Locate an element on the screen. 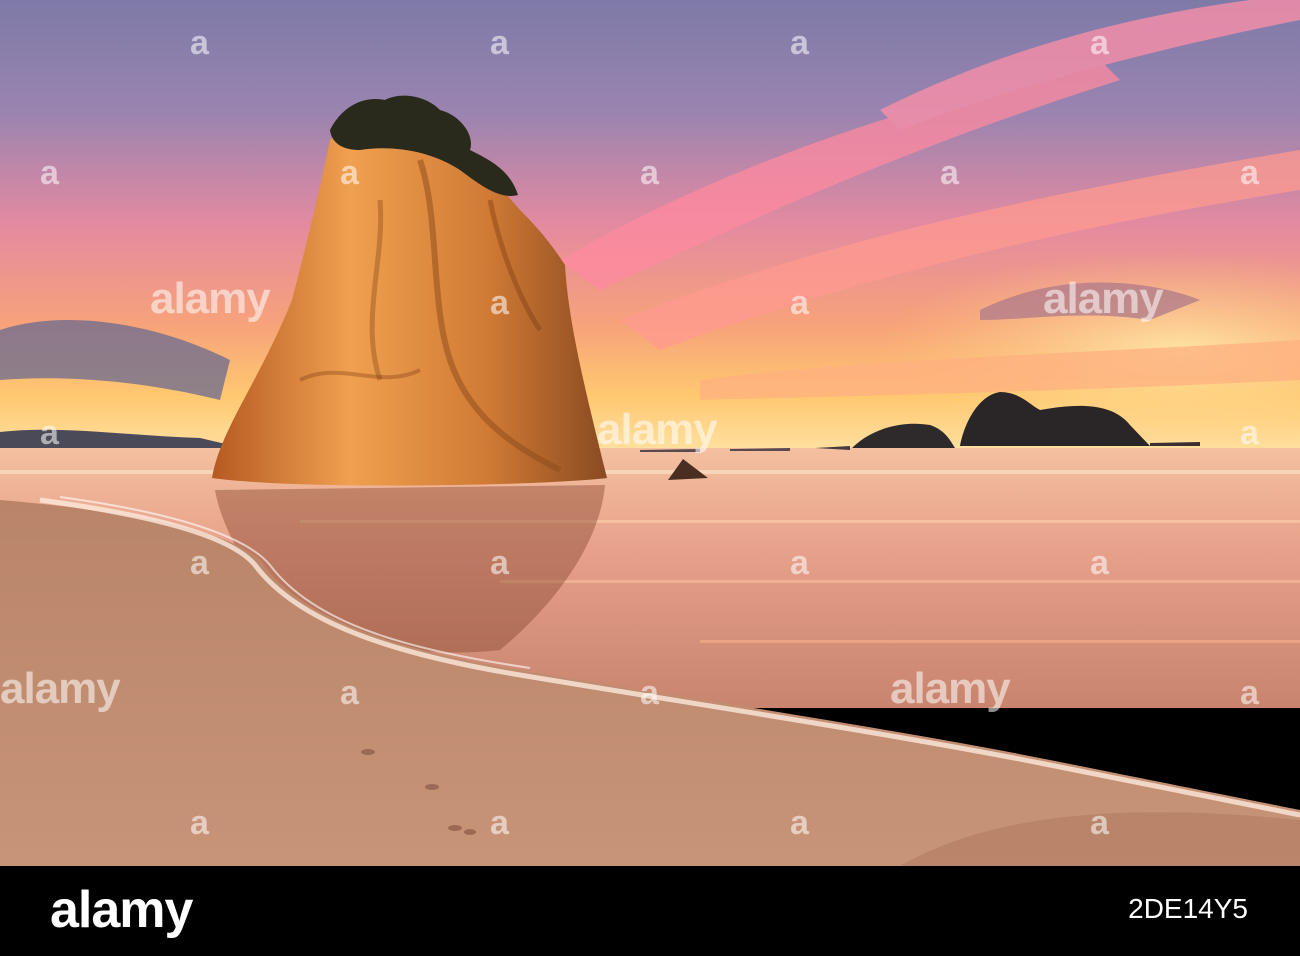 The height and width of the screenshot is (956, 1300). image-id: 2DE14Y5 is located at coordinates (1188, 908).